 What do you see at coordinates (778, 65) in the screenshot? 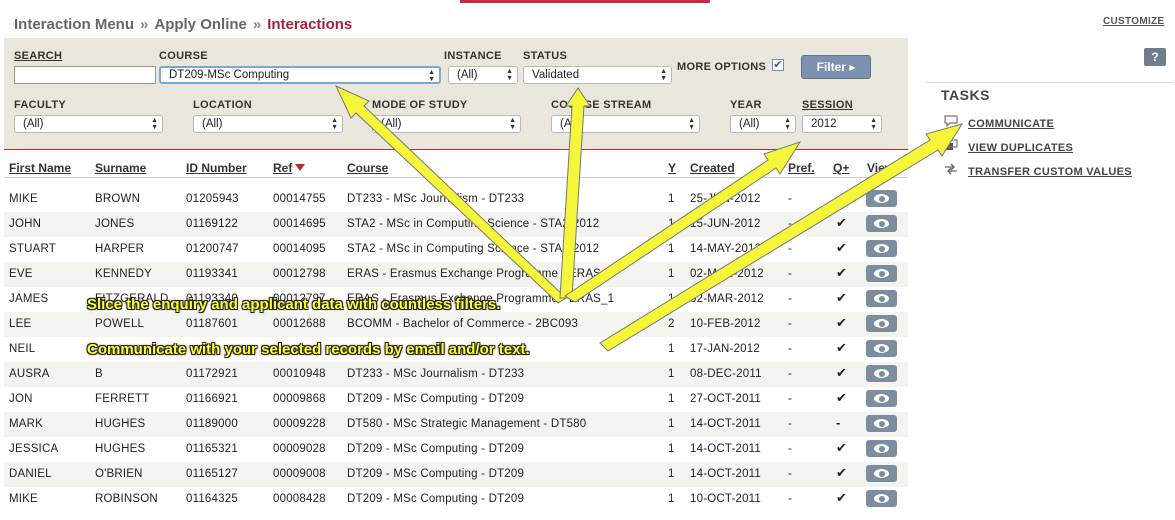
I see `more-options-checkbox: ✔` at bounding box center [778, 65].